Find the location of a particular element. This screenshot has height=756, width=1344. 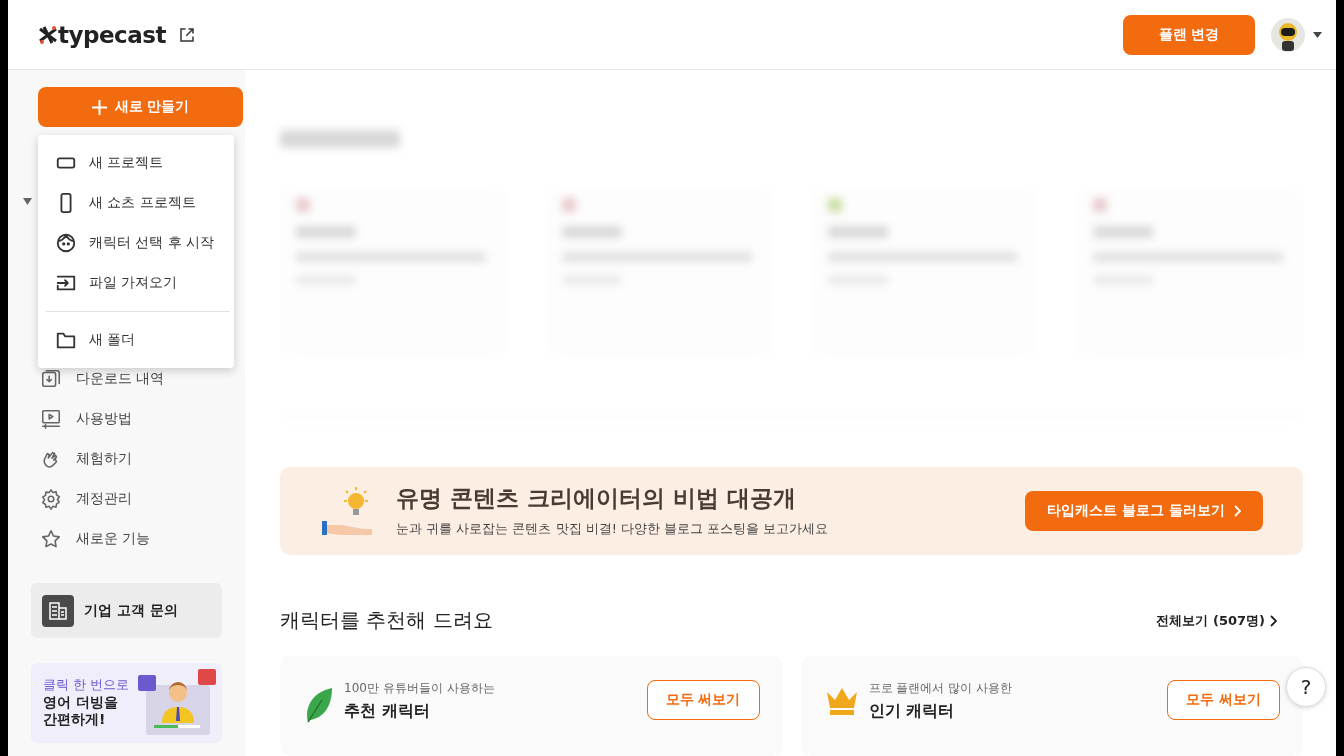

external-link-icon is located at coordinates (186, 34).